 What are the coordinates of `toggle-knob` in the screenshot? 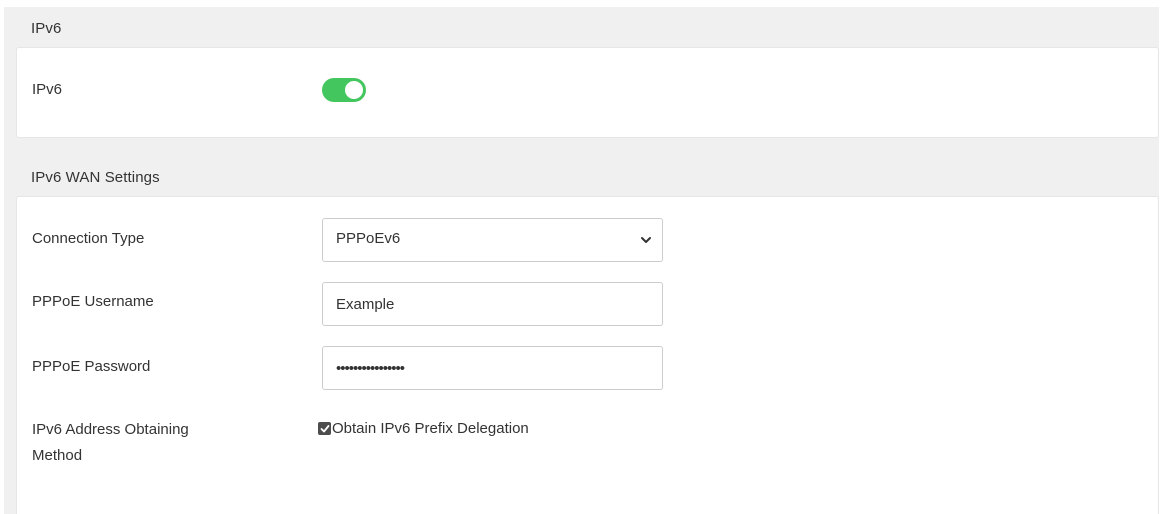 It's located at (354, 90).